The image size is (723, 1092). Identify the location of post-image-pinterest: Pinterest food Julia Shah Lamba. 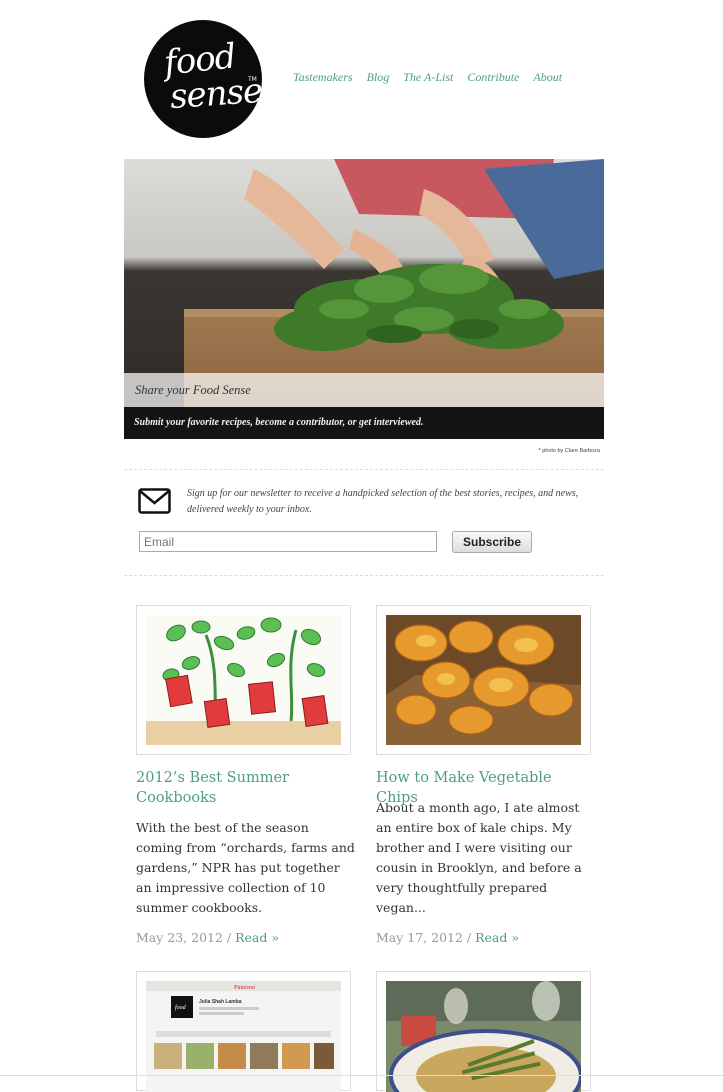
(243, 1031).